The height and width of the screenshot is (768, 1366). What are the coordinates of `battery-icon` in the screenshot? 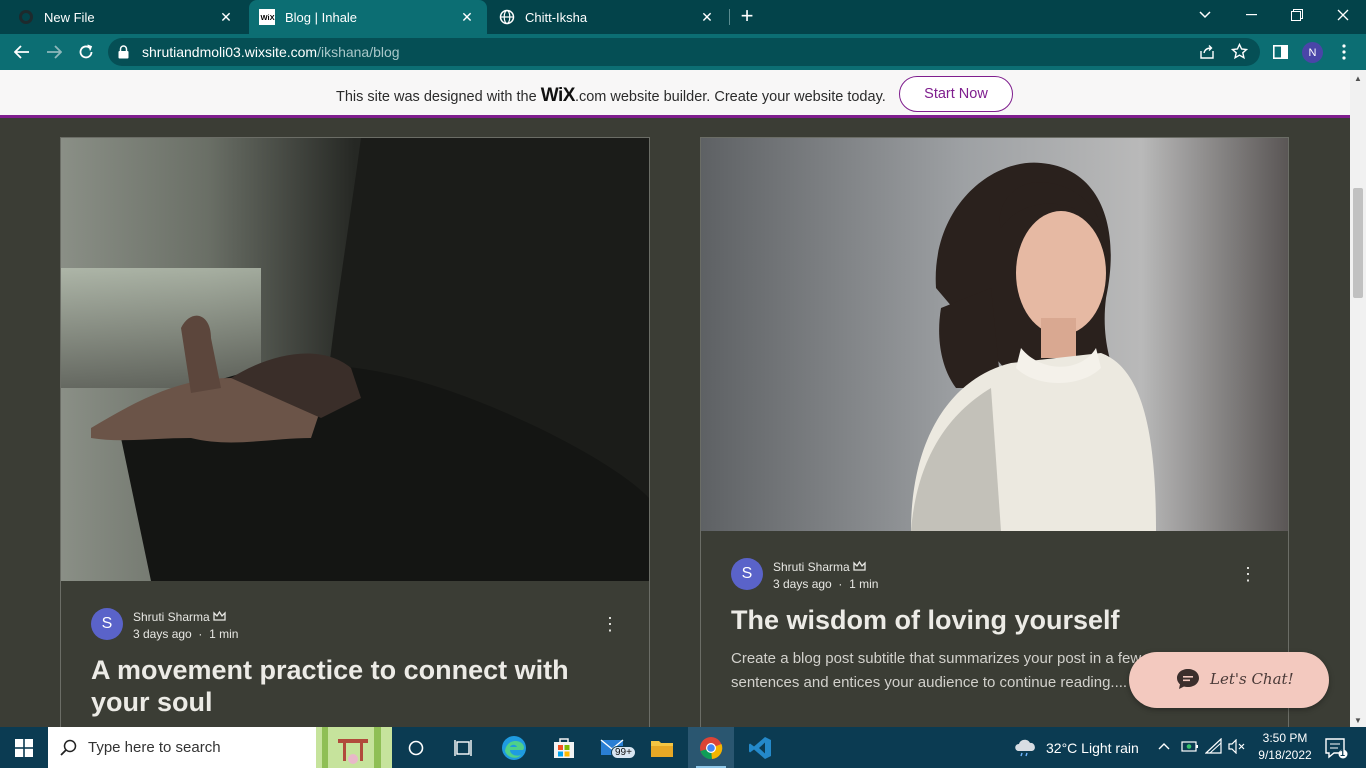 It's located at (1190, 746).